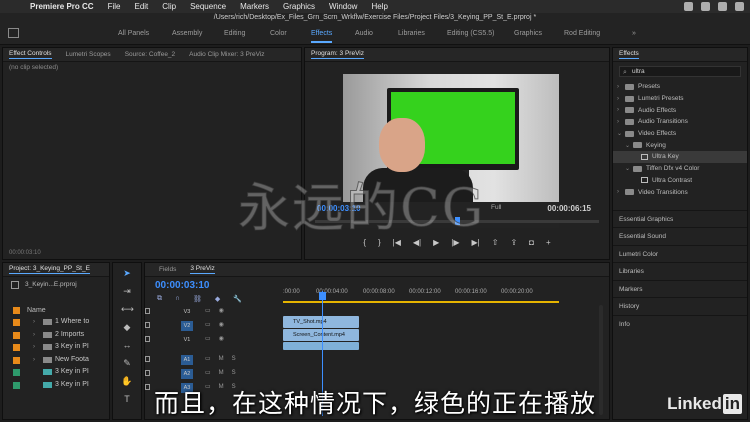 Image resolution: width=750 pixels, height=422 pixels. Describe the element at coordinates (680, 157) in the screenshot. I see `fx-ultra-key: Ultra Key` at that location.